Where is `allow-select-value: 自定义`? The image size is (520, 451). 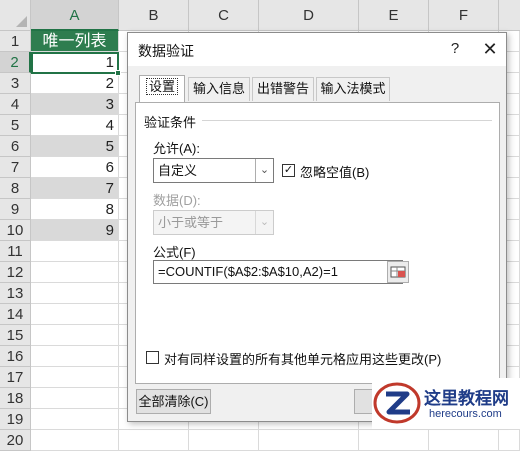 allow-select-value: 自定义 is located at coordinates (178, 170).